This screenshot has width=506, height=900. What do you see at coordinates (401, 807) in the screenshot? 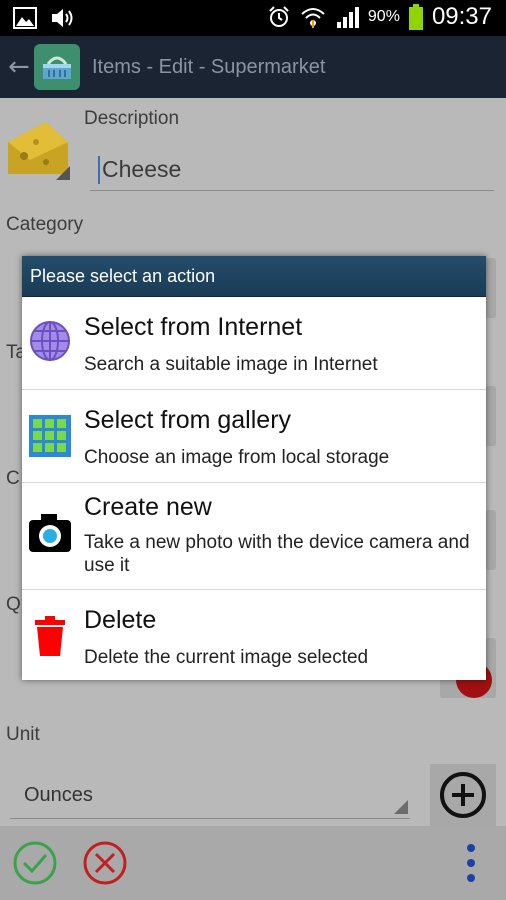
I see `dropdown-triangle-icon` at bounding box center [401, 807].